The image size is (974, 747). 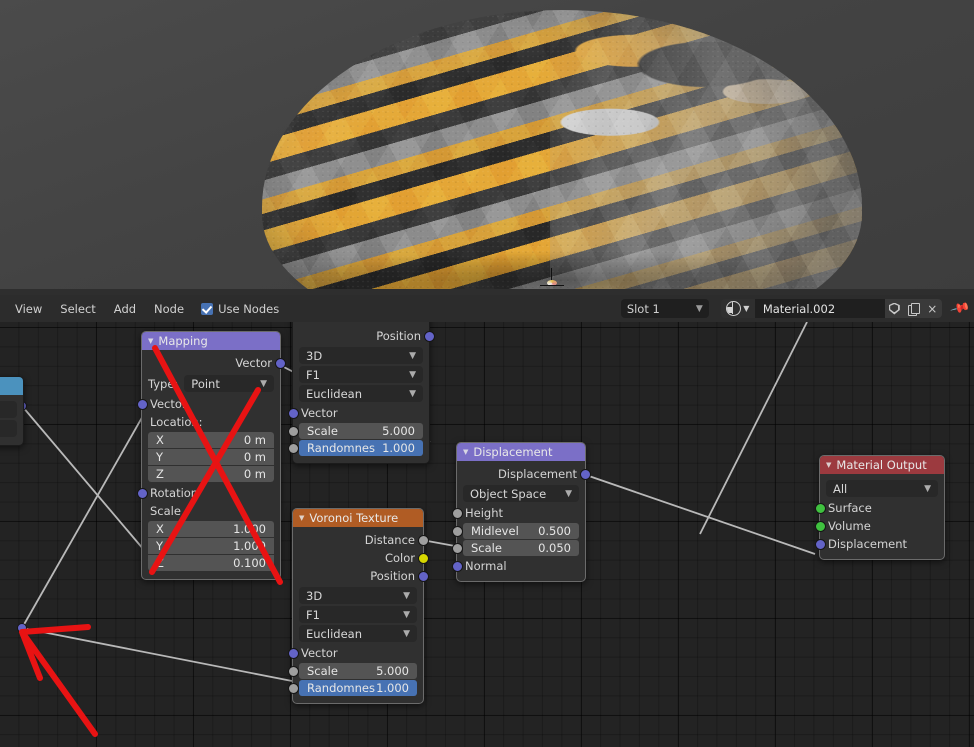 I want to click on node-voronoi-randomness-field: Randomnes 1.000, so click(x=352, y=688).